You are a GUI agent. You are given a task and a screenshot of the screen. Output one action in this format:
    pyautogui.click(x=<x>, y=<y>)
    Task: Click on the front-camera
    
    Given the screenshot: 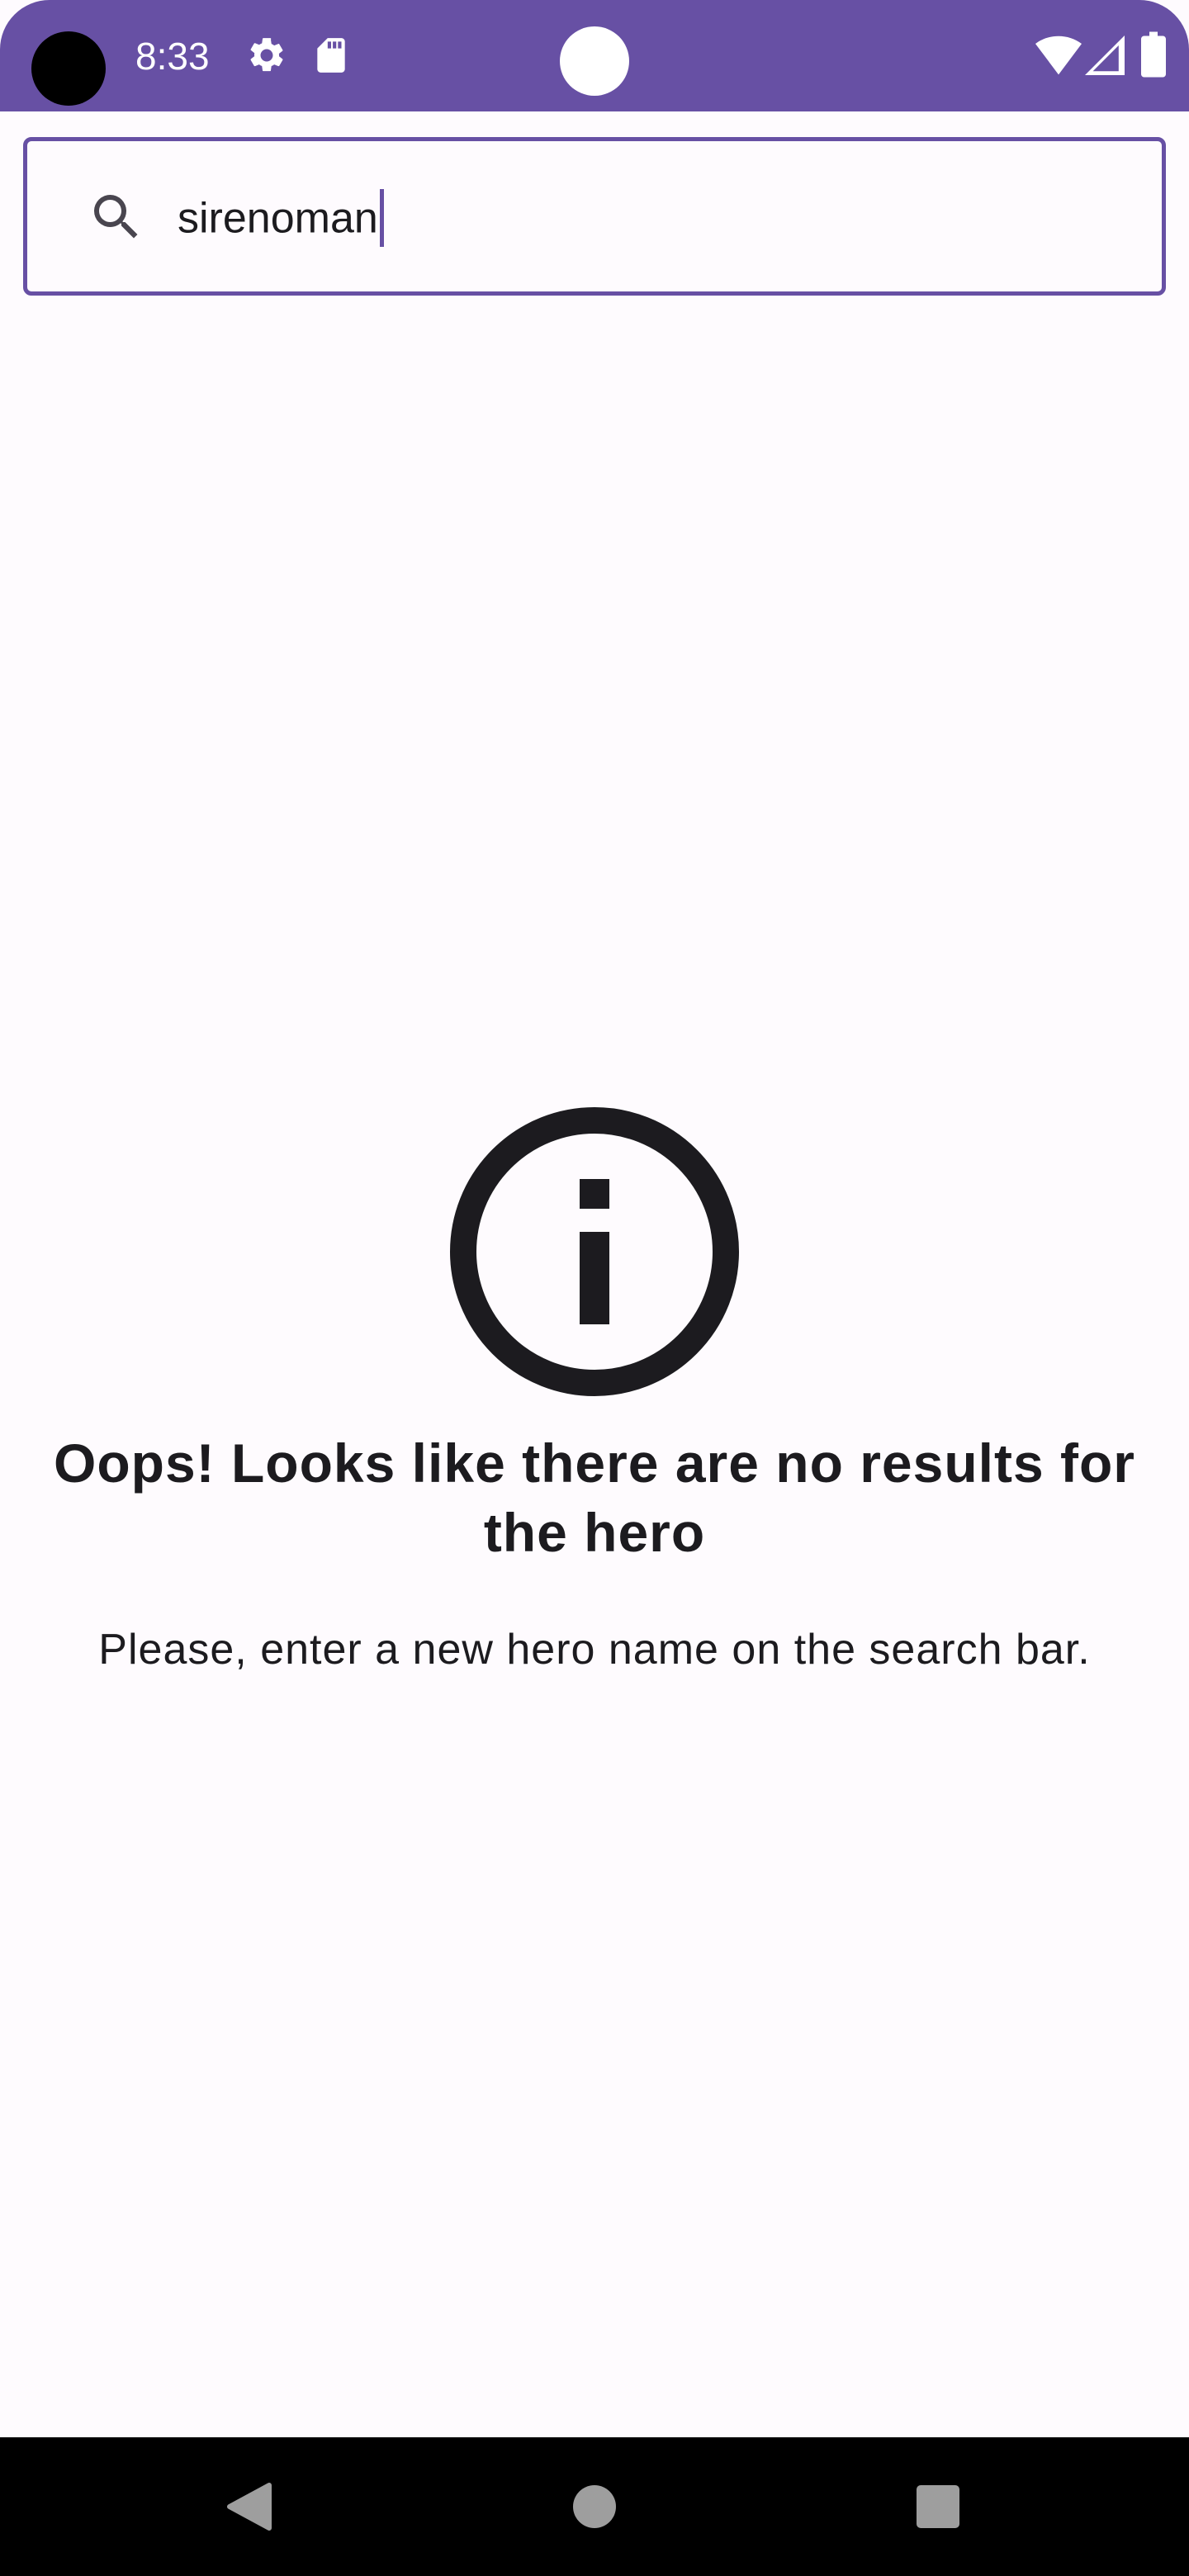 What is the action you would take?
    pyautogui.click(x=68, y=68)
    